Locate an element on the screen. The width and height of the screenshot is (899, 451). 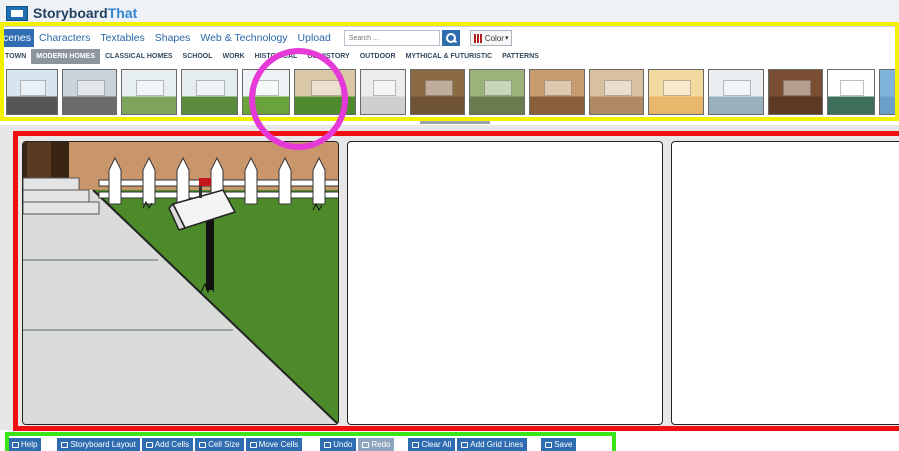
category-mythical-futuristic: MYTHICAL & FUTURISTIC is located at coordinates (449, 56).